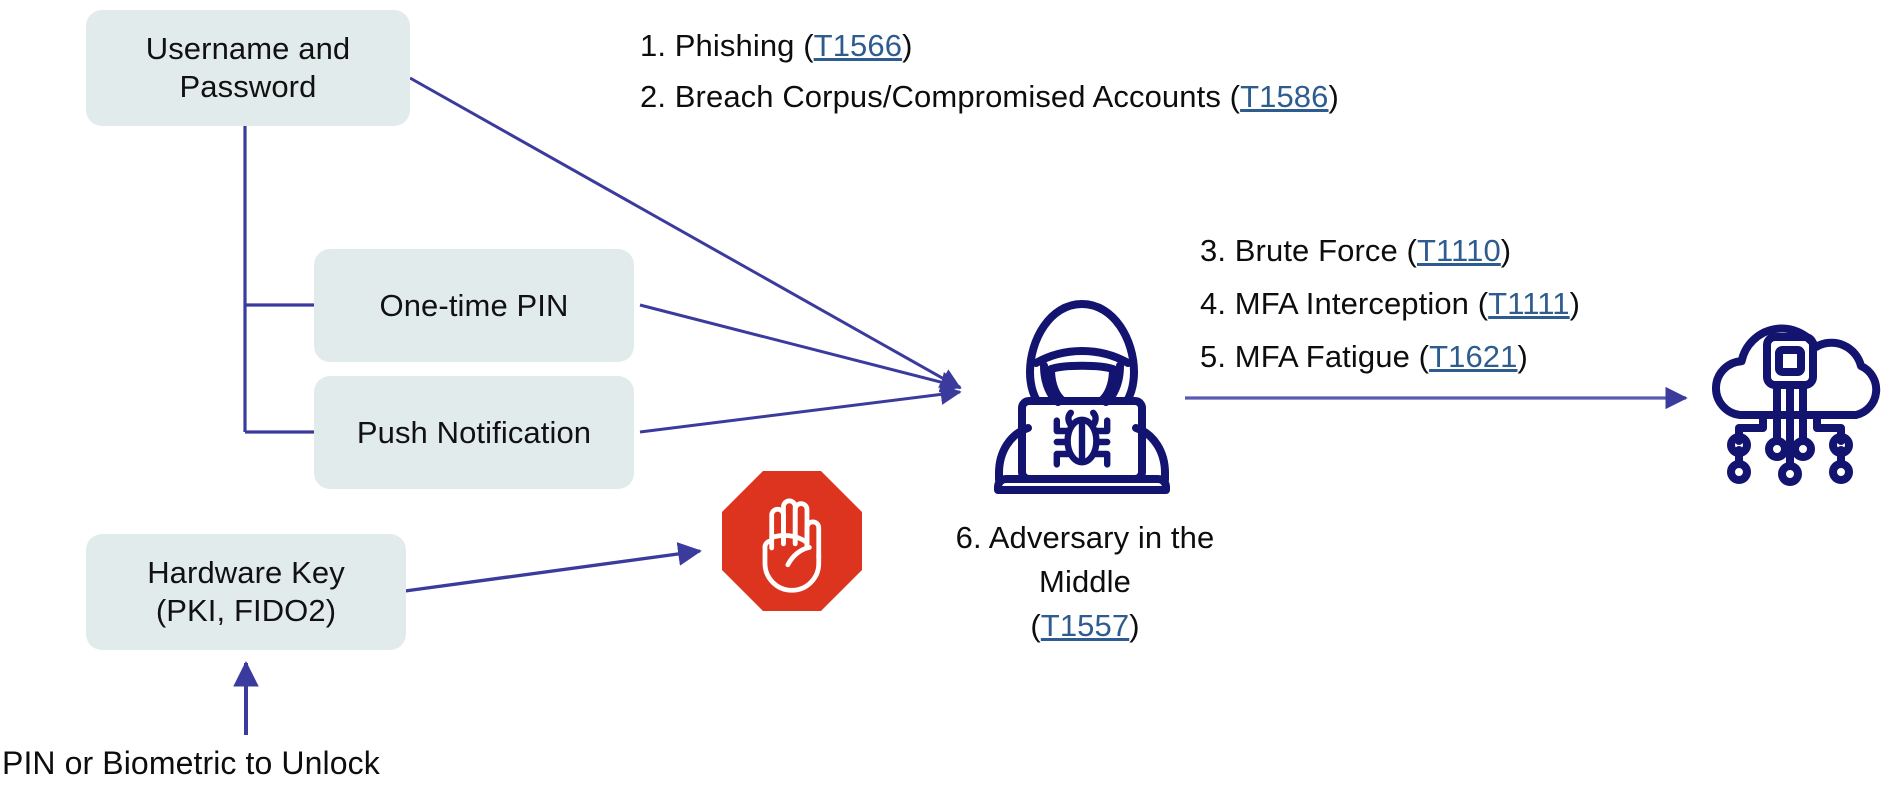 This screenshot has width=1904, height=796. I want to click on technique-4-attack-id: T1111, so click(1529, 303).